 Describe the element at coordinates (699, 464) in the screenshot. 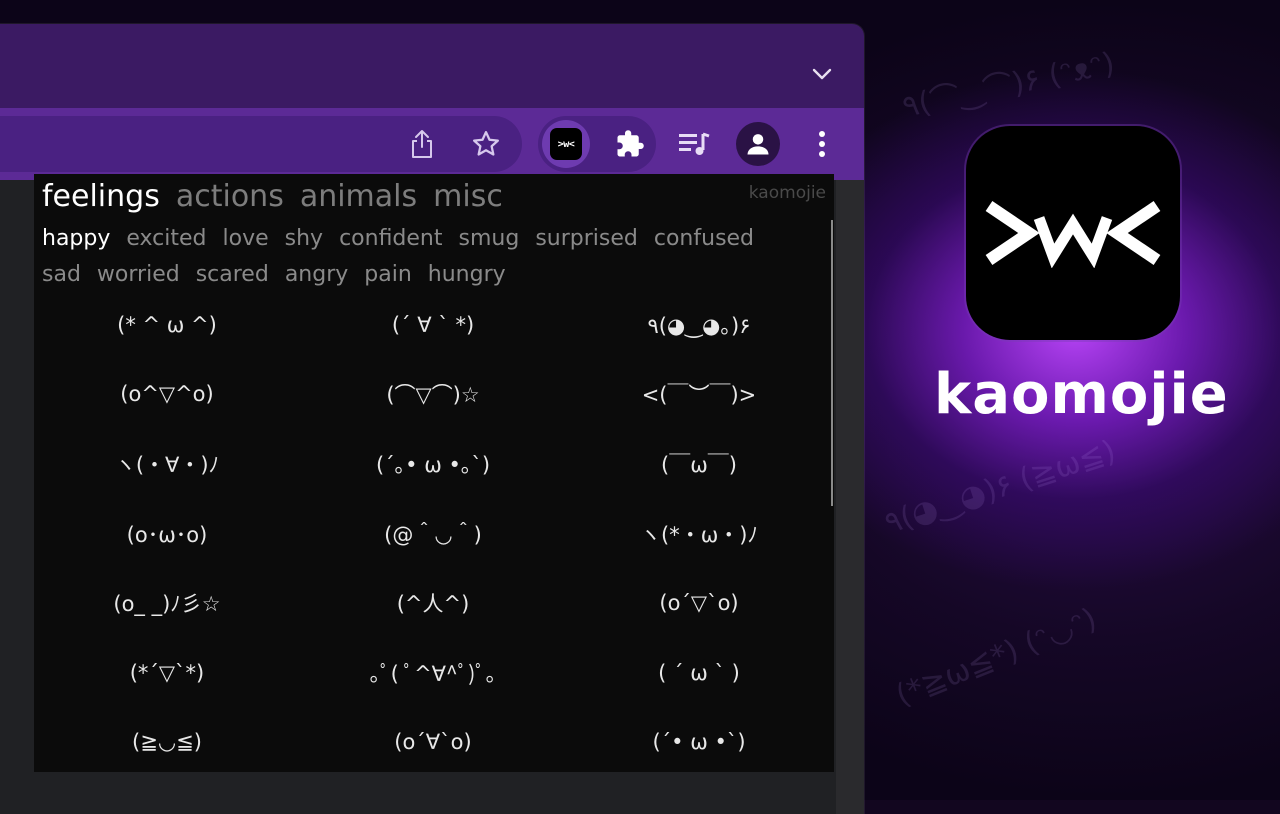

I see `kaomoji-item: (￣ω￣)` at that location.